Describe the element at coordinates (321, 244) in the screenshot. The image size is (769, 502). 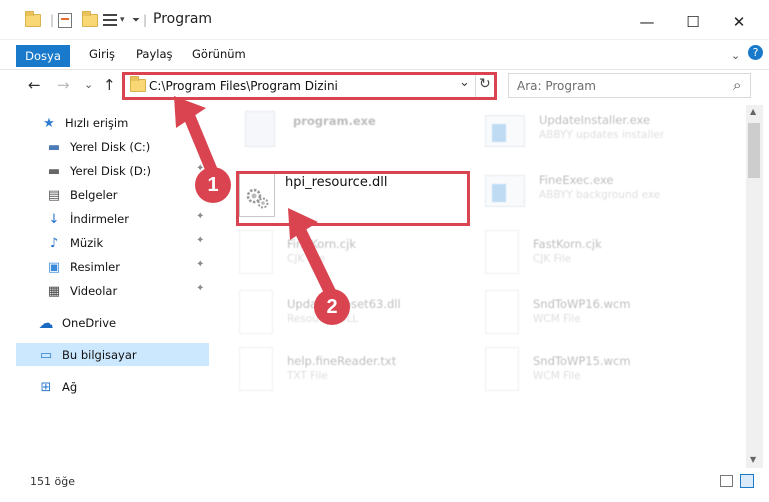
I see `file-name: FineKorn.cjk` at that location.